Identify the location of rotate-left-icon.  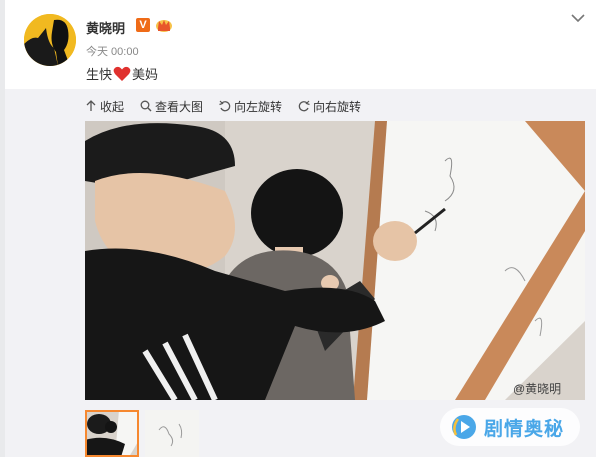
(225, 106).